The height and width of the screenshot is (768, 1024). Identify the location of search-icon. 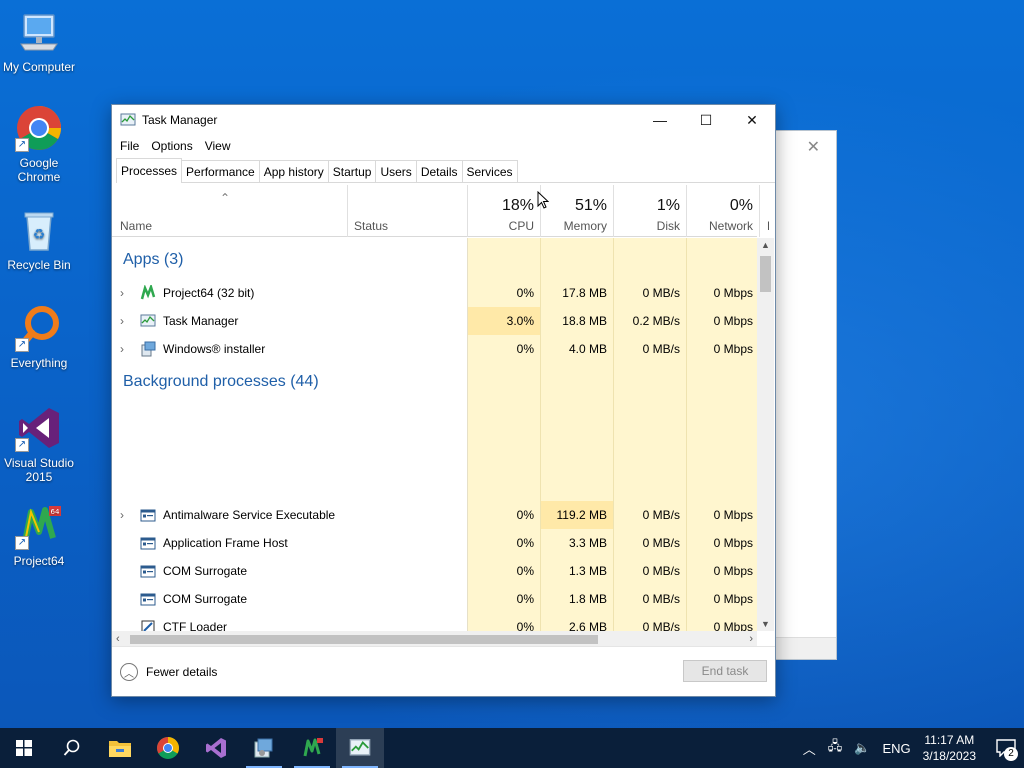
(71, 747).